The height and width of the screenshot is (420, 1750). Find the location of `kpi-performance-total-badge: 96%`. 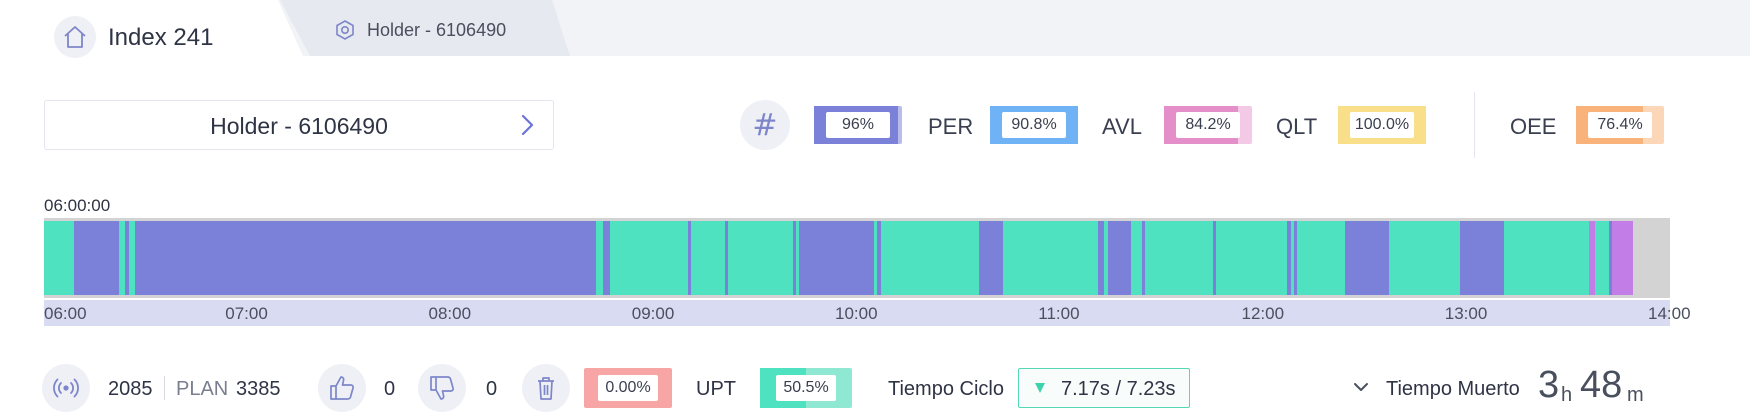

kpi-performance-total-badge: 96% is located at coordinates (858, 125).